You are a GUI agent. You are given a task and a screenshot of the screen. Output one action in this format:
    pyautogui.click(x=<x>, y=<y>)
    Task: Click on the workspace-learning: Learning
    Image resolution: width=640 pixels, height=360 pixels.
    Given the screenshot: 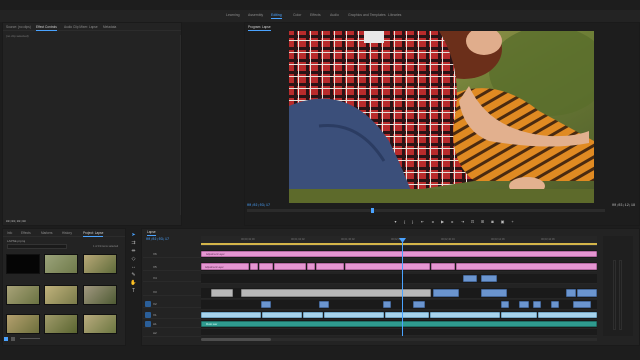 What is the action you would take?
    pyautogui.click(x=233, y=15)
    